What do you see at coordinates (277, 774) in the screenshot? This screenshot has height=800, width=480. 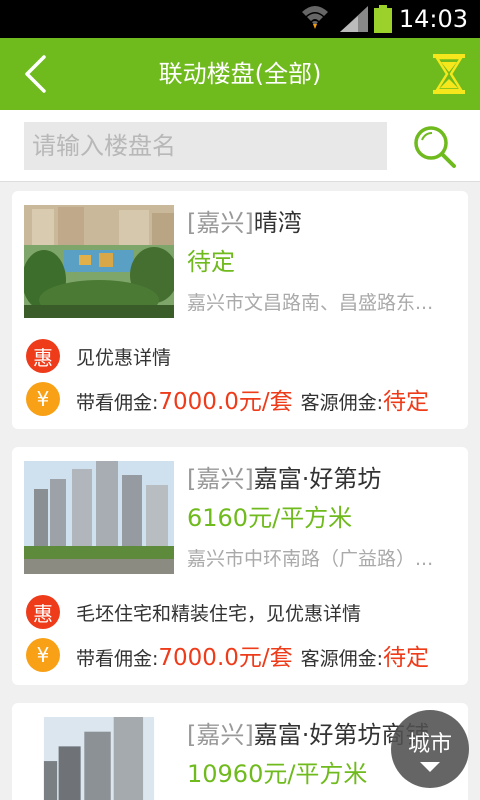 I see `listing-price: 10960元/平方米` at bounding box center [277, 774].